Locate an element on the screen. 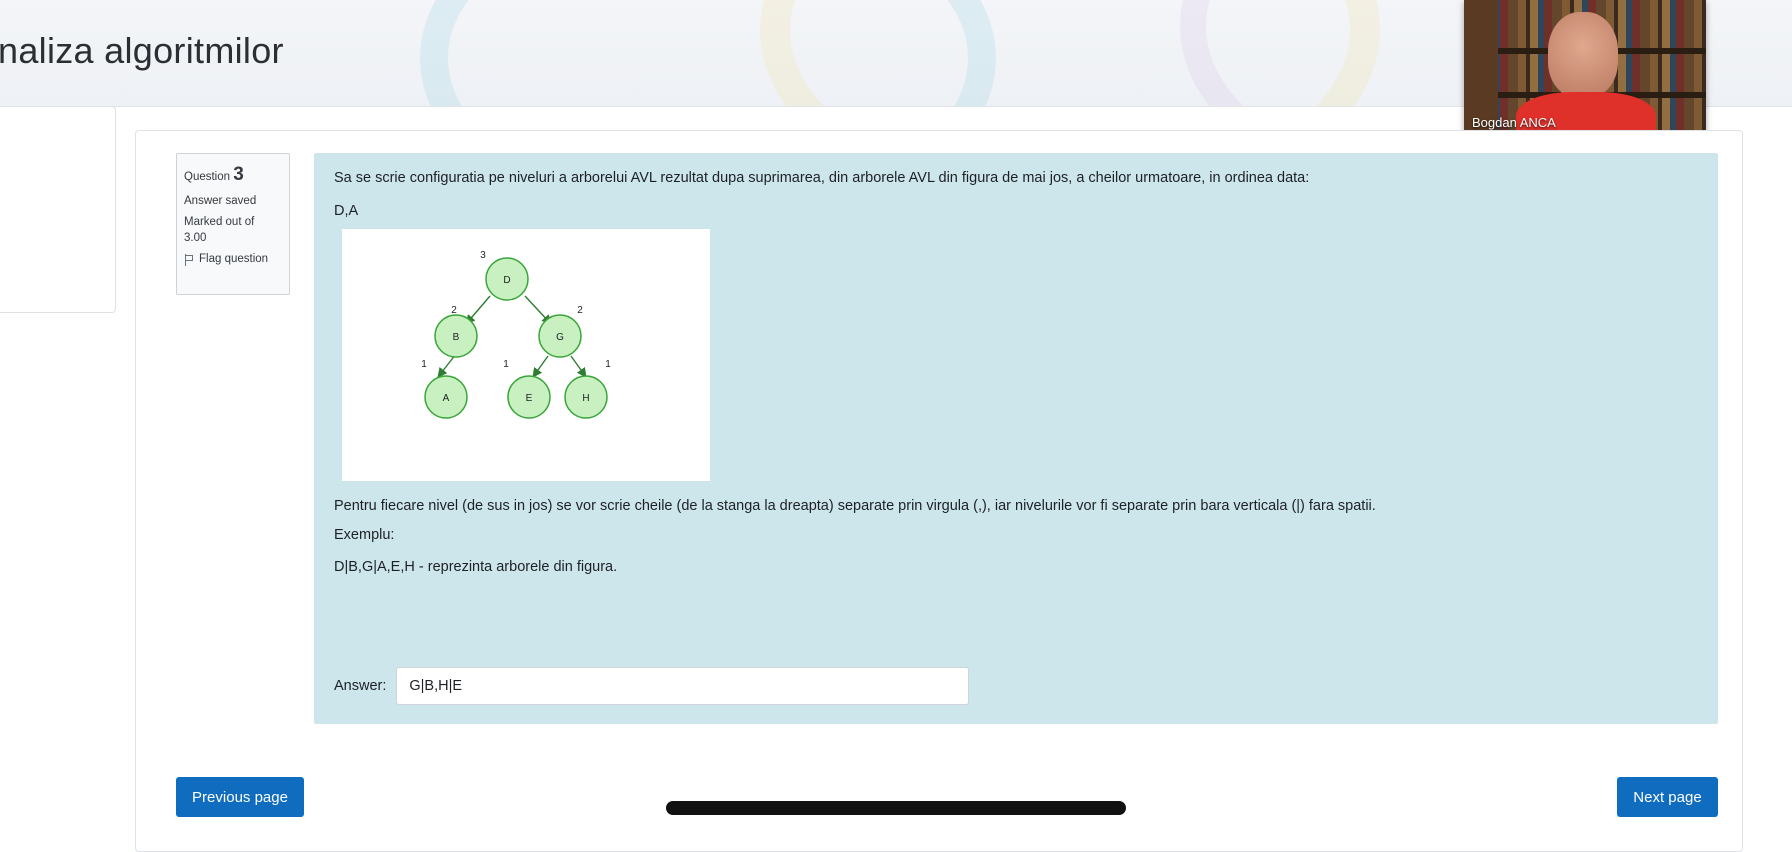 This screenshot has height=852, width=1792. avl-tree-svg: D 3 B 2 G 2 A 1 E 1 H 1 is located at coordinates (516, 334).